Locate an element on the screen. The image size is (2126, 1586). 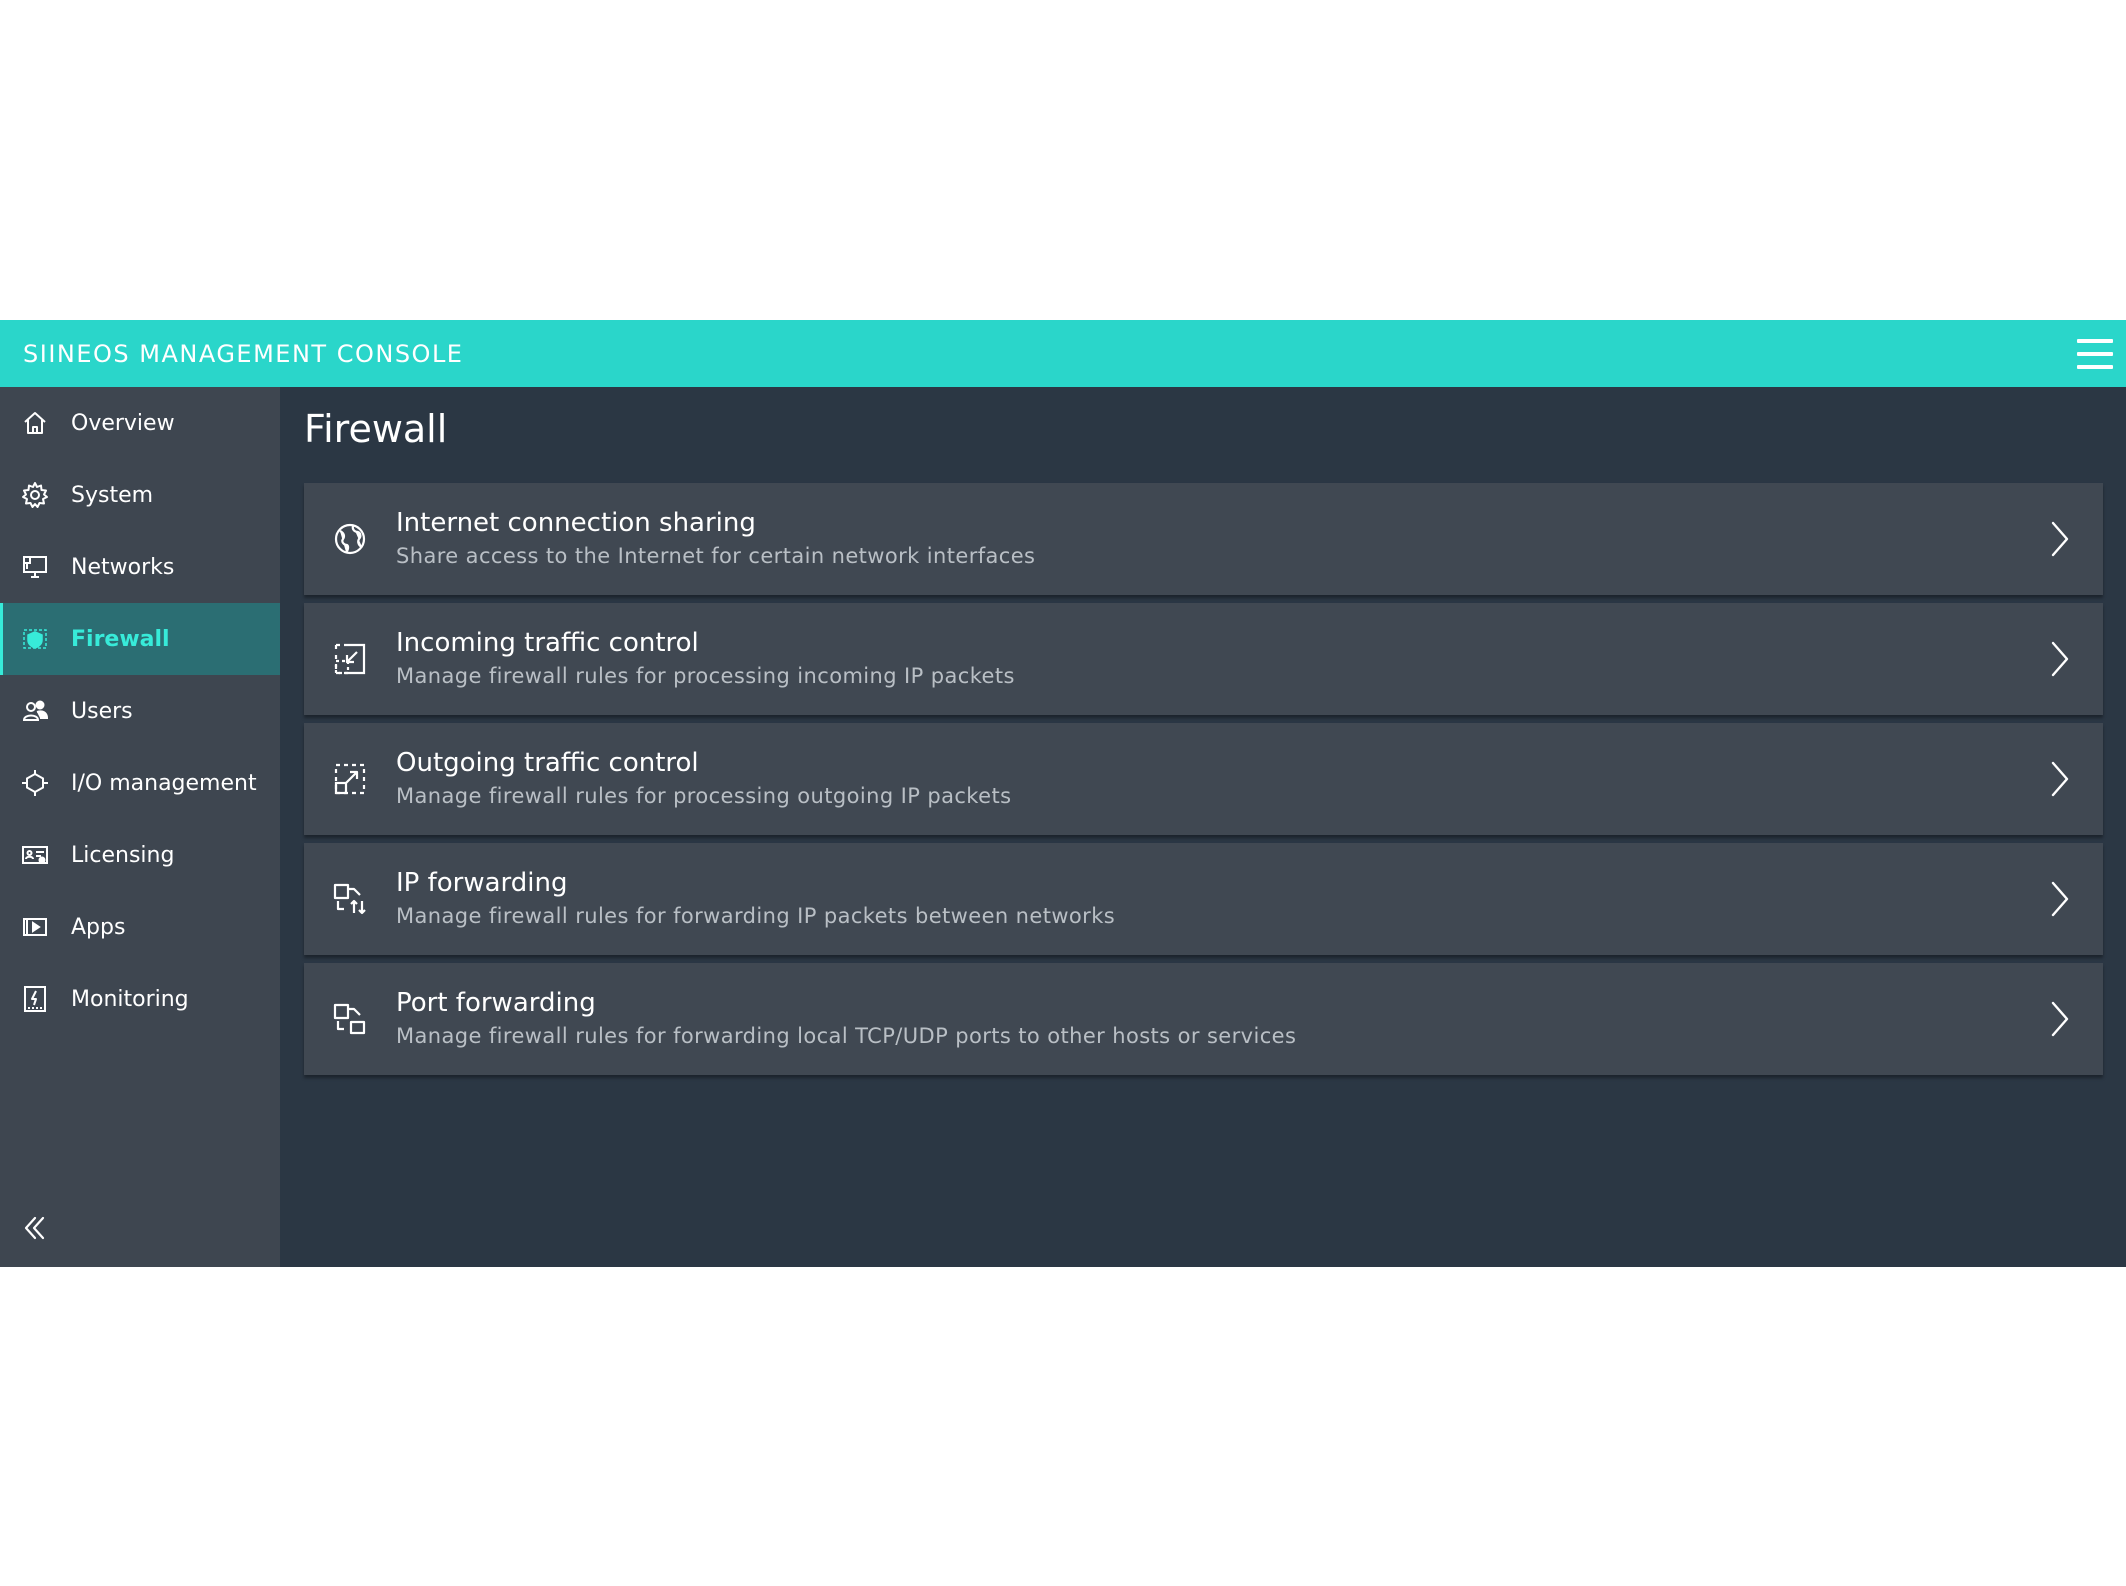
sidebar-item-label: Monitoring is located at coordinates (130, 999).